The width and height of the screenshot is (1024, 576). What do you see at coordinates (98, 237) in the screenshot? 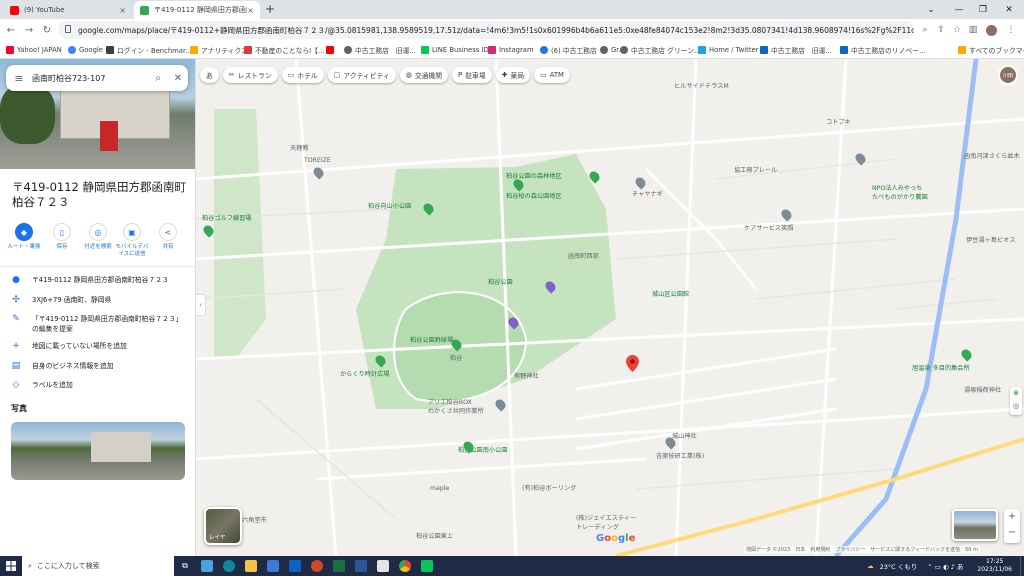
I see `nearby-button: ◎ 付近を検索` at bounding box center [98, 237].